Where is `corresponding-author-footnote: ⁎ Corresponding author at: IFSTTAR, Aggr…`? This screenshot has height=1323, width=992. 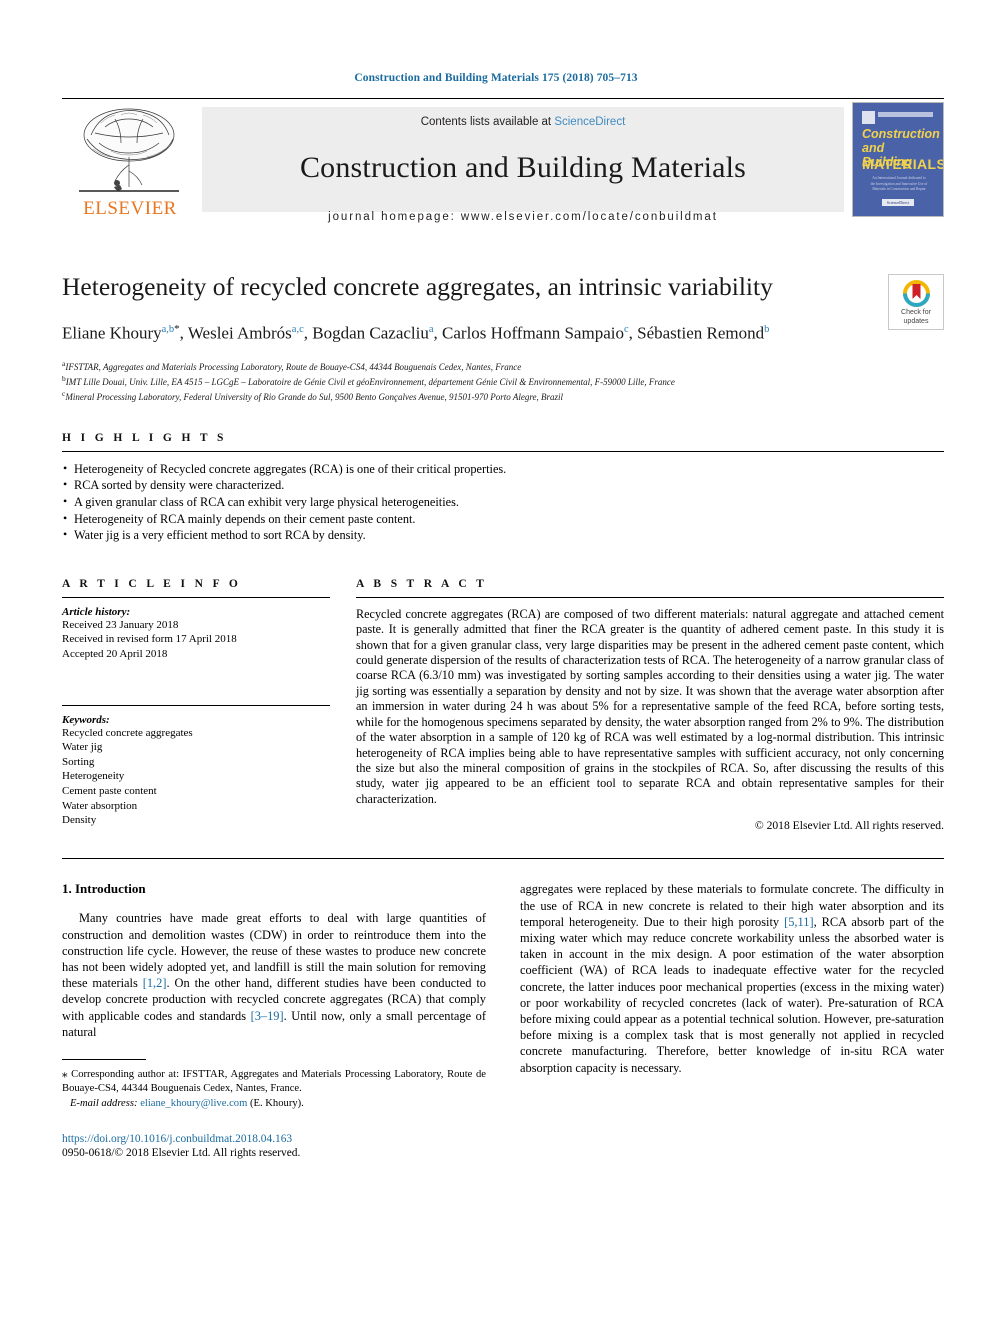 corresponding-author-footnote: ⁎ Corresponding author at: IFSTTAR, Aggr… is located at coordinates (274, 1089).